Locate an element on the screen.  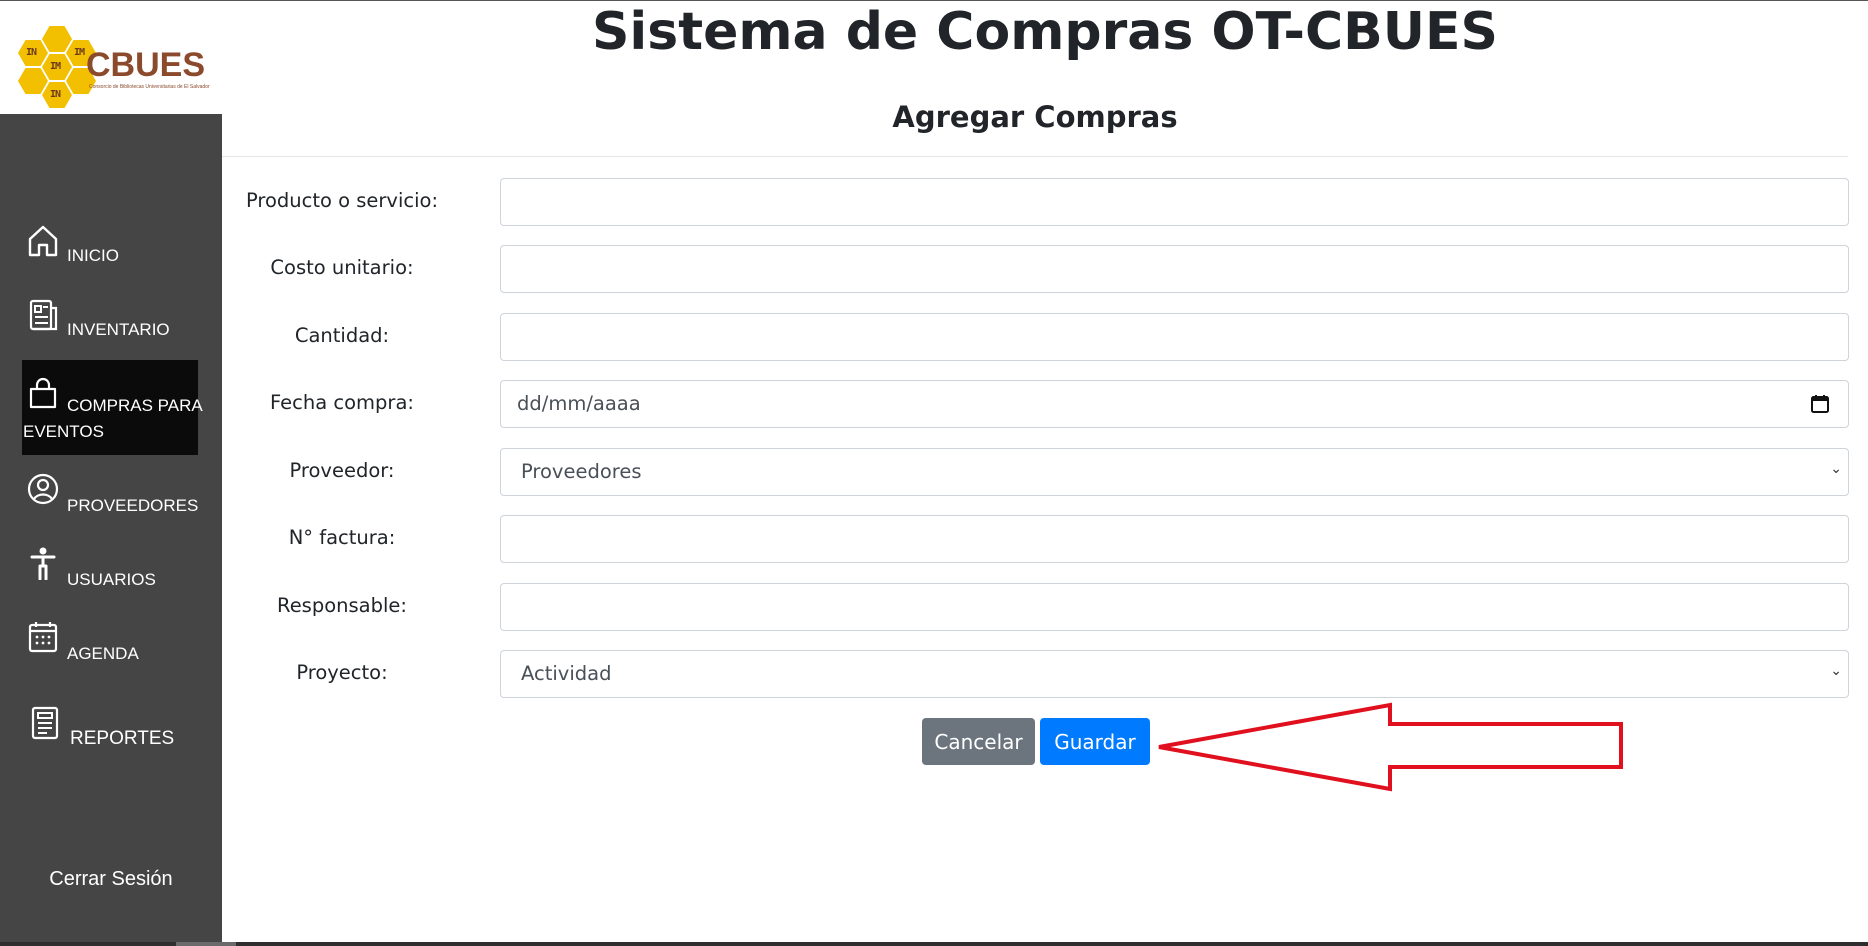
cantidad-input is located at coordinates (1174, 337).